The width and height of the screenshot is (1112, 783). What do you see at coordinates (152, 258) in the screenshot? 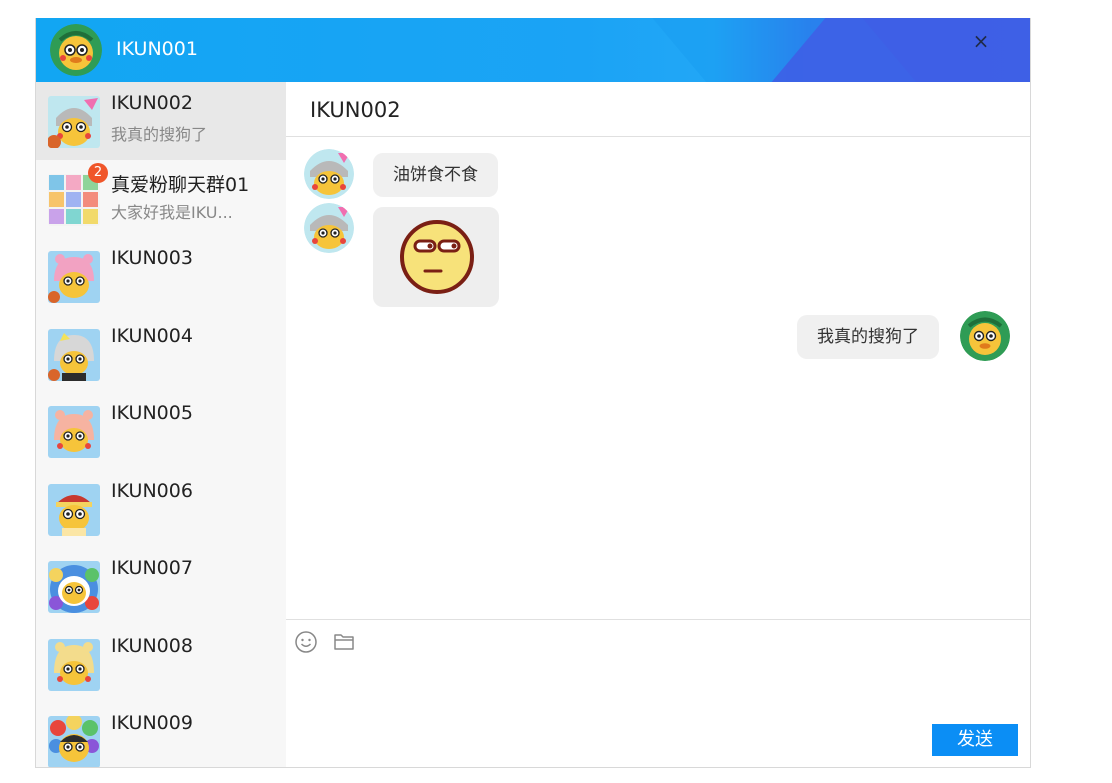
I see `contact-name: IKUN003` at bounding box center [152, 258].